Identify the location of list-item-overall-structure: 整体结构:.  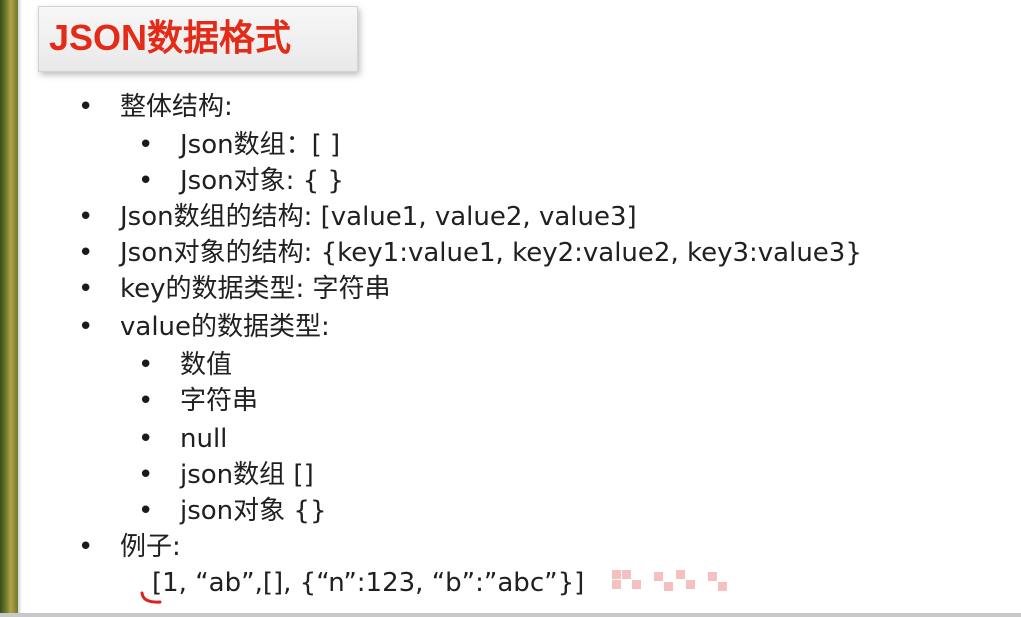
(176, 107).